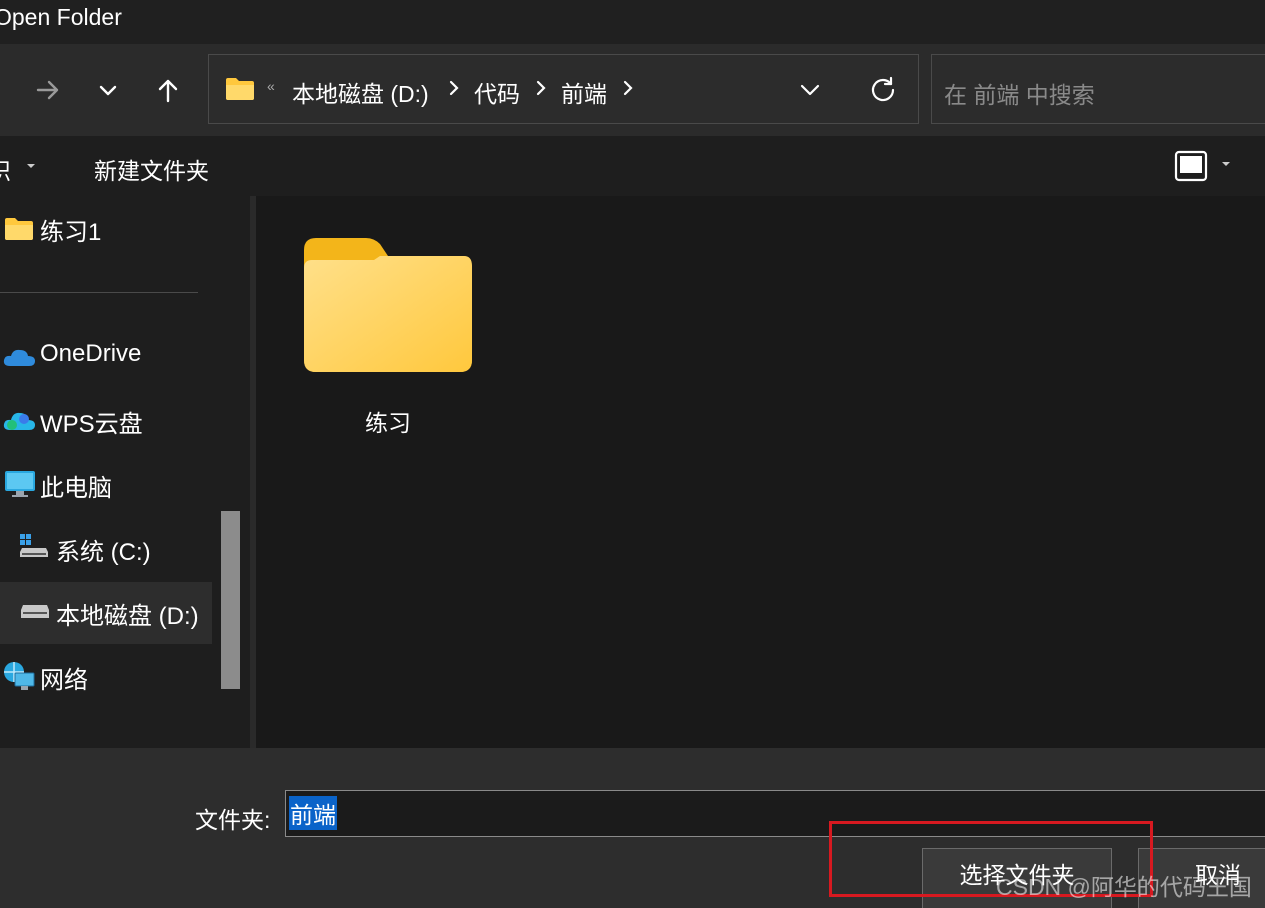 The width and height of the screenshot is (1265, 908). I want to click on sidebar-item-label: WPS云盘, so click(91, 424).